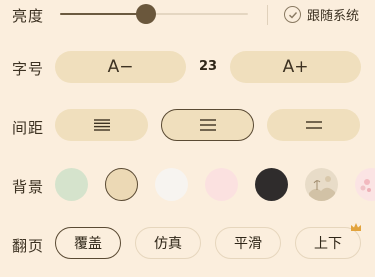  I want to click on spacing-loose-icon, so click(313, 125).